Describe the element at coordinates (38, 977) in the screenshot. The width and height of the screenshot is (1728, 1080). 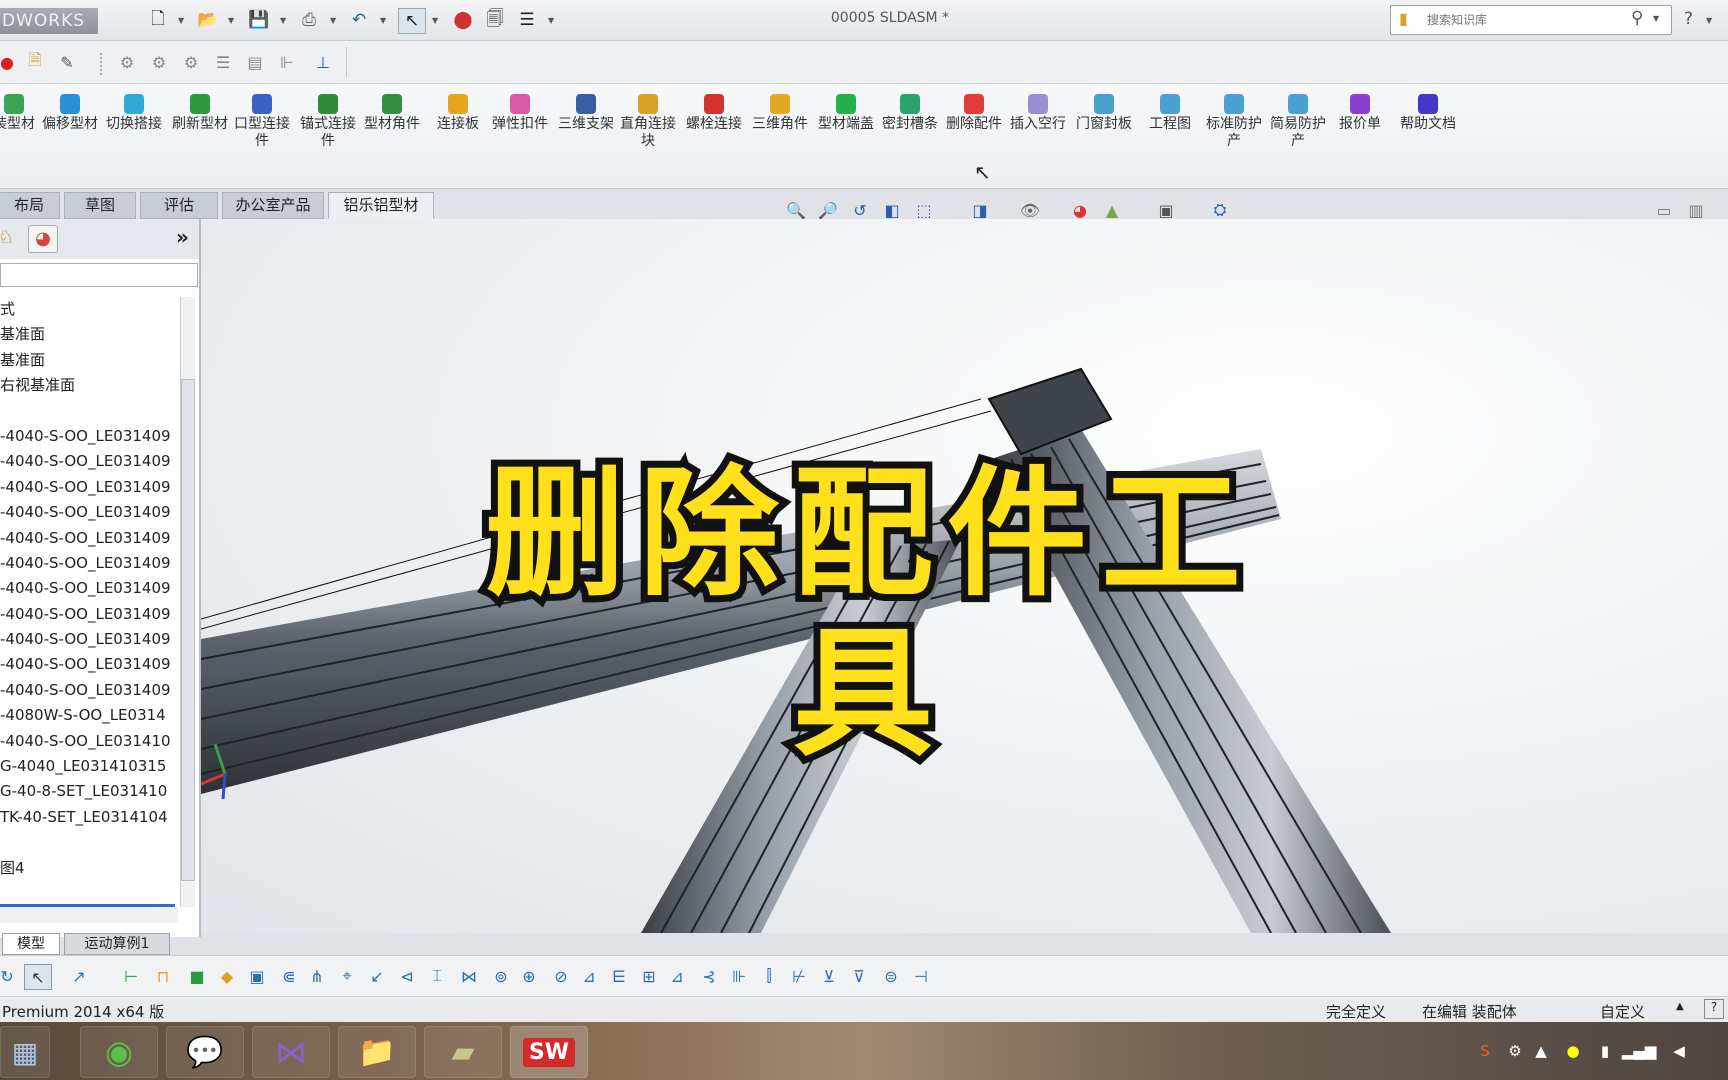
I see `select-tool-icon: ↖` at that location.